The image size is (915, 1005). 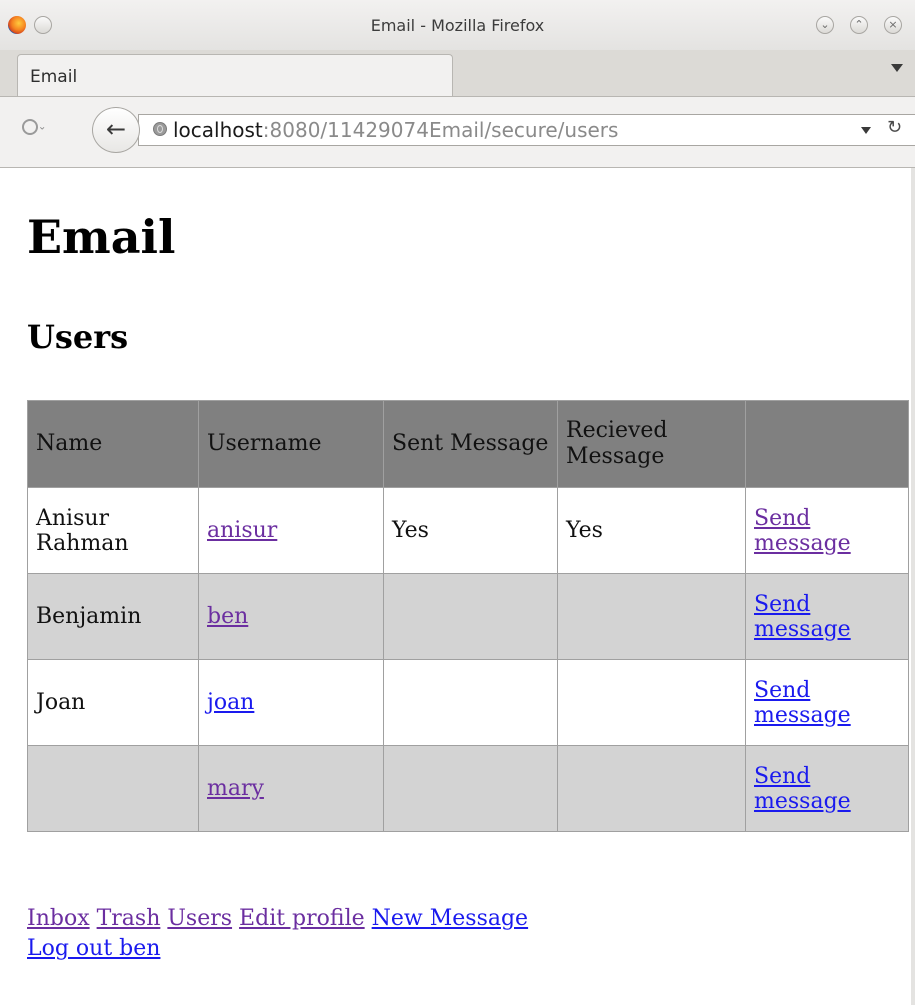 What do you see at coordinates (866, 130) in the screenshot?
I see `url-history-dropdown-icon` at bounding box center [866, 130].